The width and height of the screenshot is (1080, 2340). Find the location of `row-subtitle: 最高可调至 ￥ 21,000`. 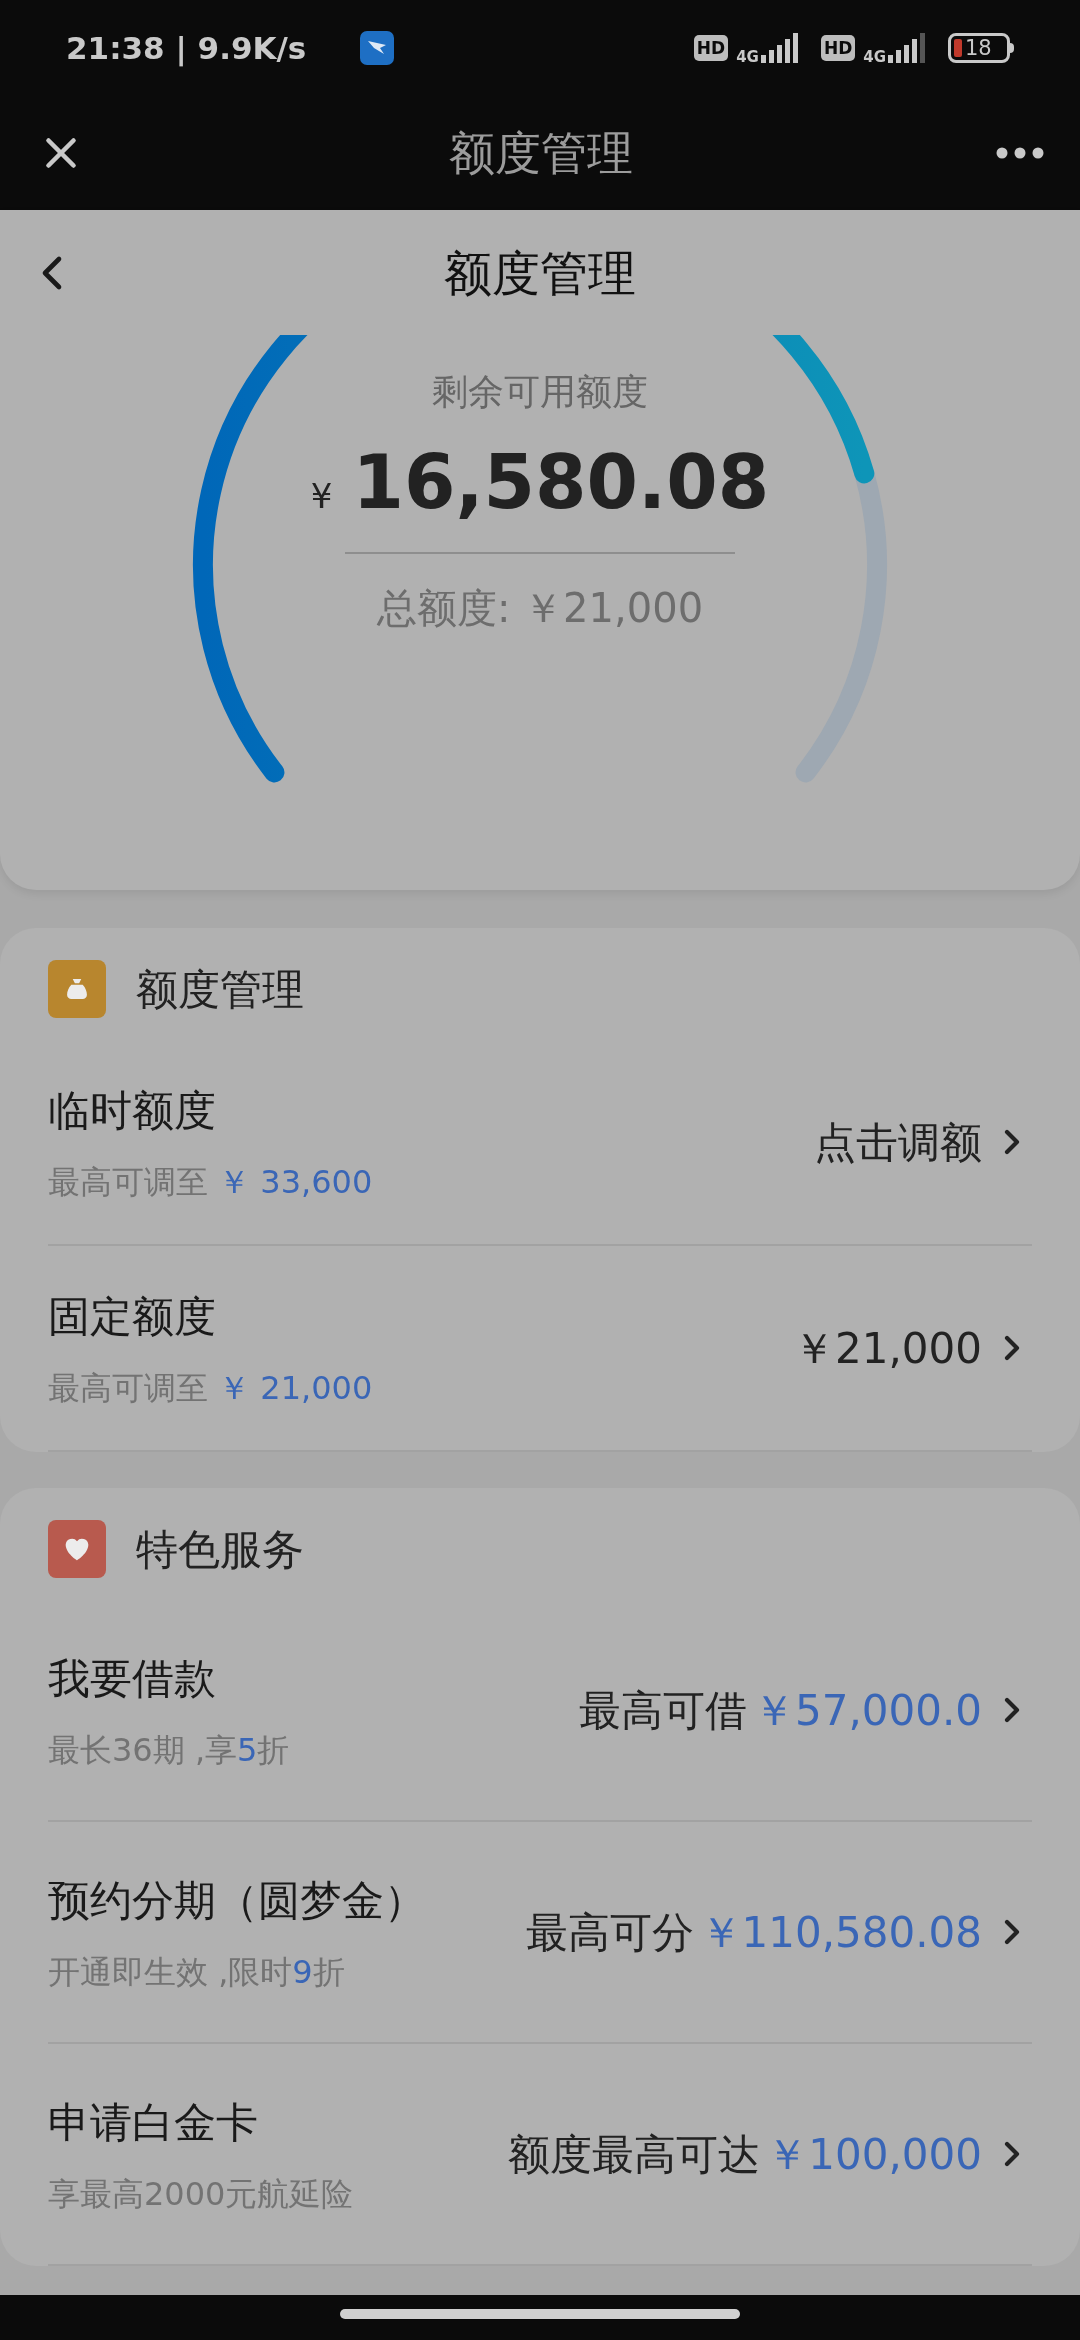

row-subtitle: 最高可调至 ￥ 21,000 is located at coordinates (211, 1388).